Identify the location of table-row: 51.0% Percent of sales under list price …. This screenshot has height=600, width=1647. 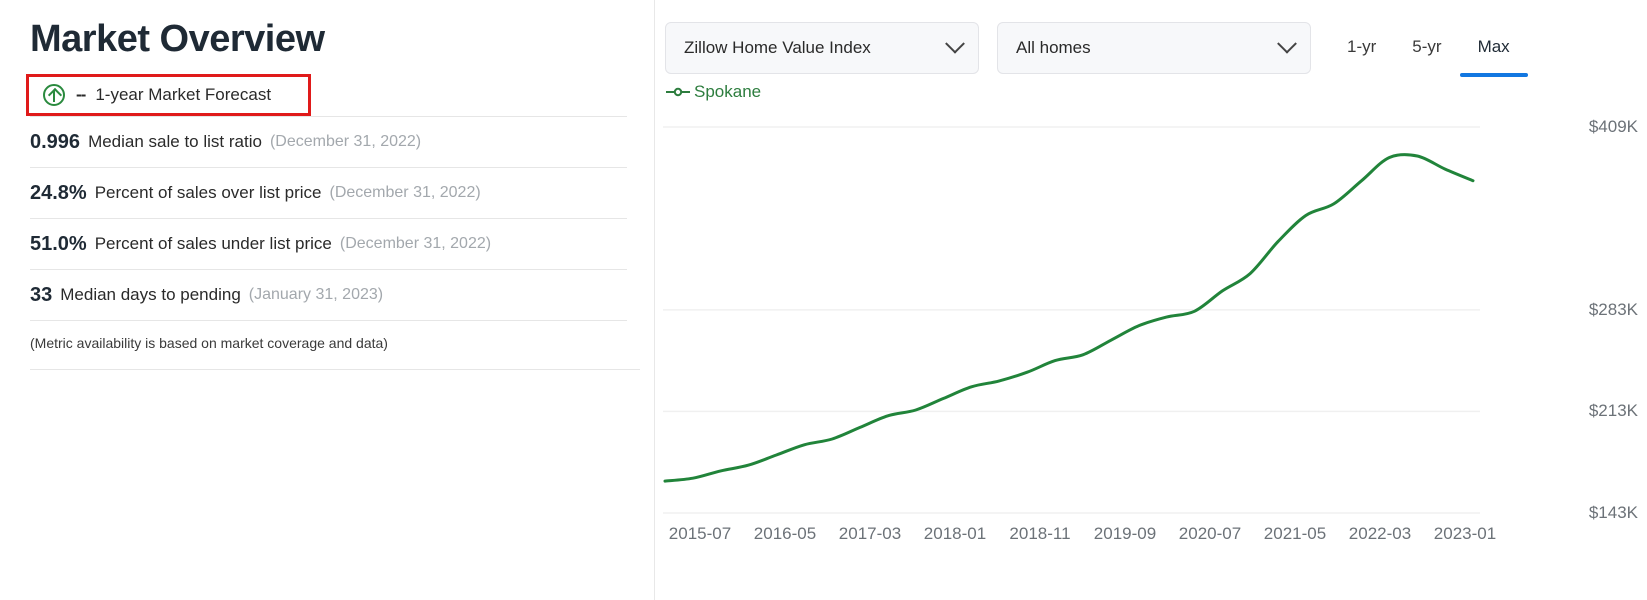
(328, 243).